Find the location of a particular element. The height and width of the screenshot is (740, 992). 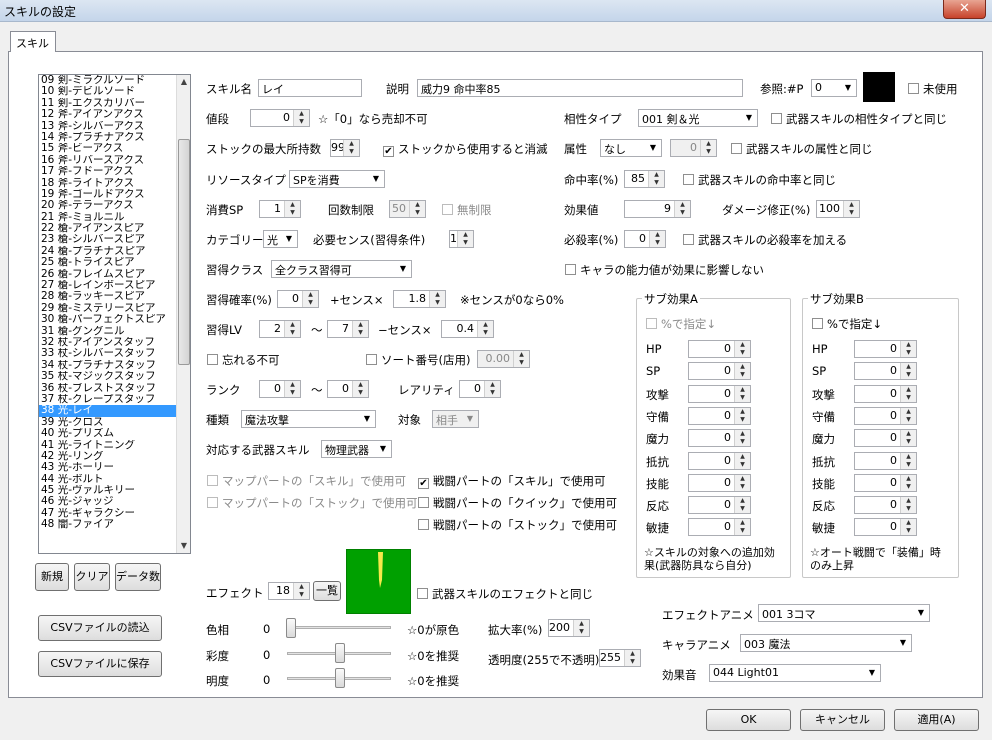

ok-button: OK is located at coordinates (748, 720).